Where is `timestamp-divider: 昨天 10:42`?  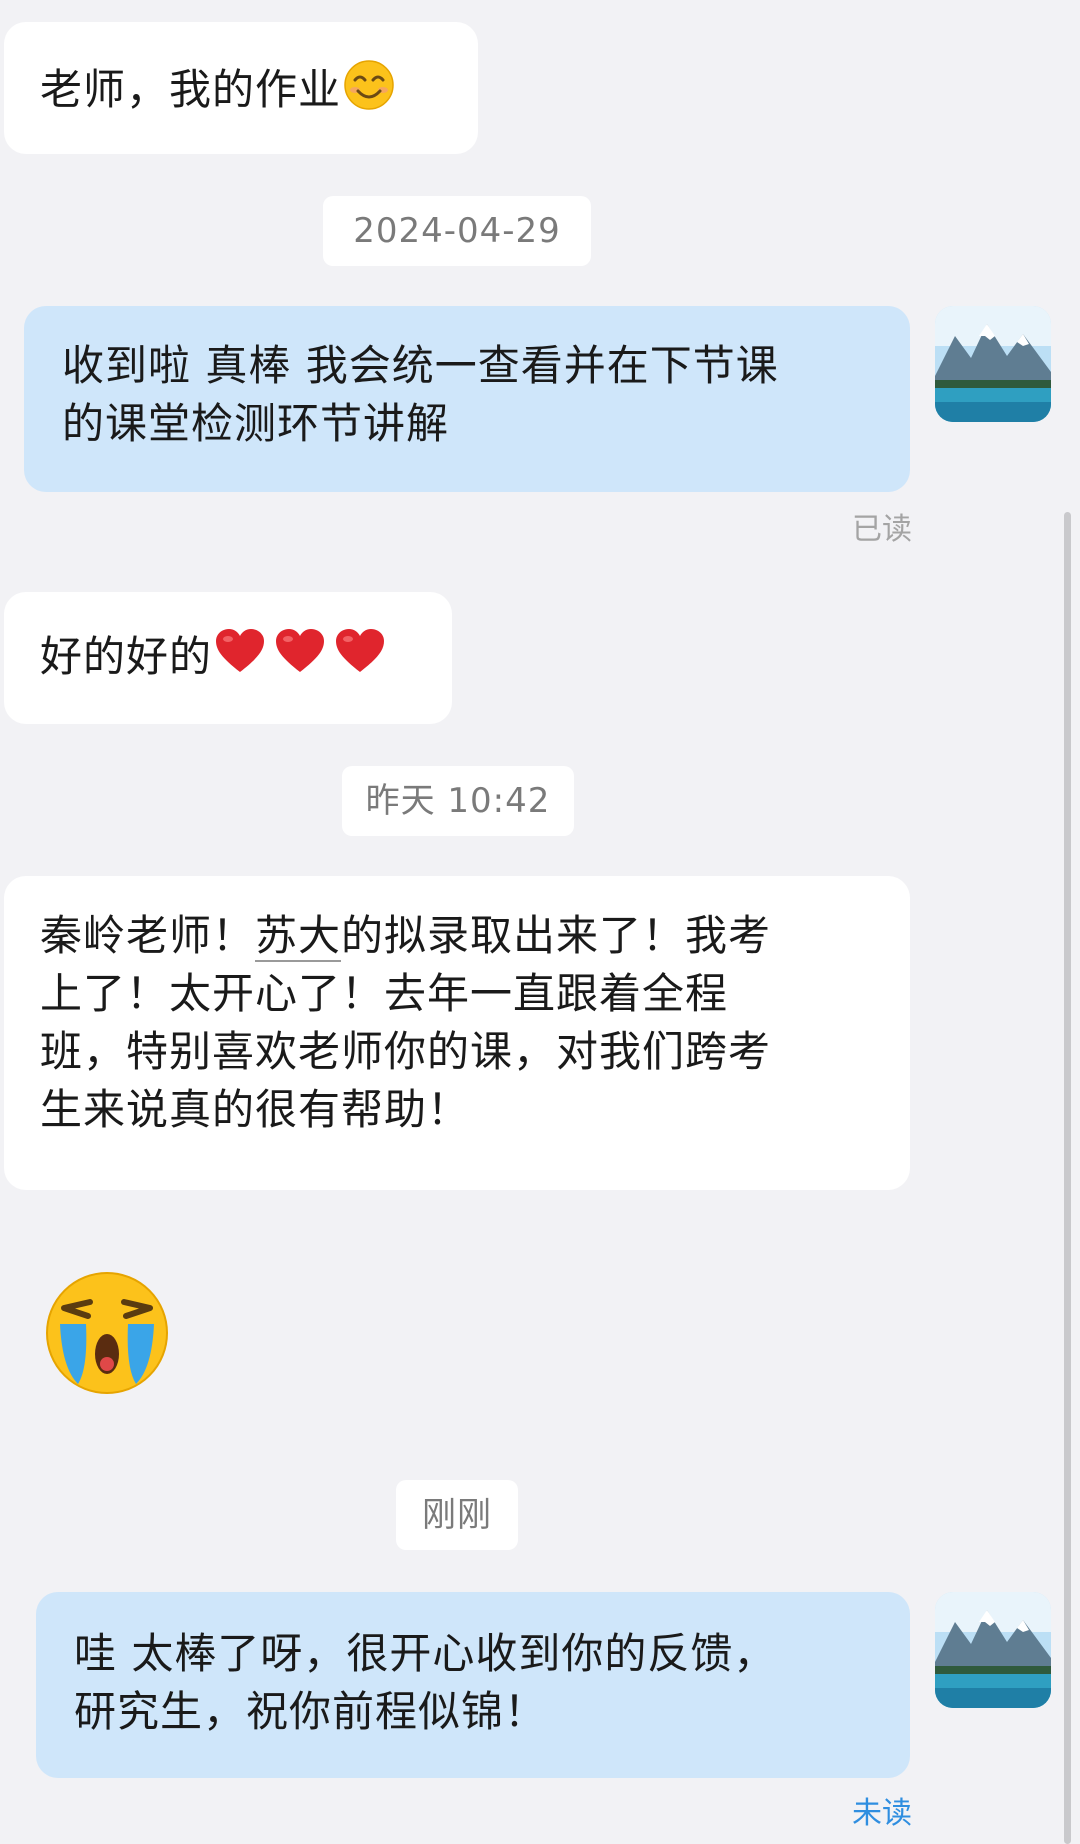
timestamp-divider: 昨天 10:42 is located at coordinates (458, 801).